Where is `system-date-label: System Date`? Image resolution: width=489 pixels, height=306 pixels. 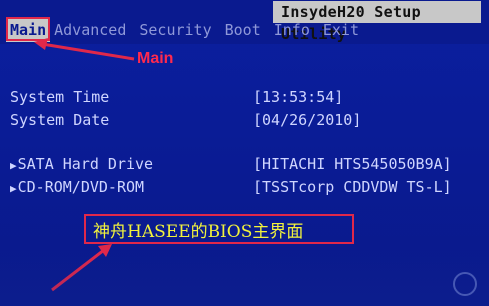
system-date-label: System Date is located at coordinates (60, 120).